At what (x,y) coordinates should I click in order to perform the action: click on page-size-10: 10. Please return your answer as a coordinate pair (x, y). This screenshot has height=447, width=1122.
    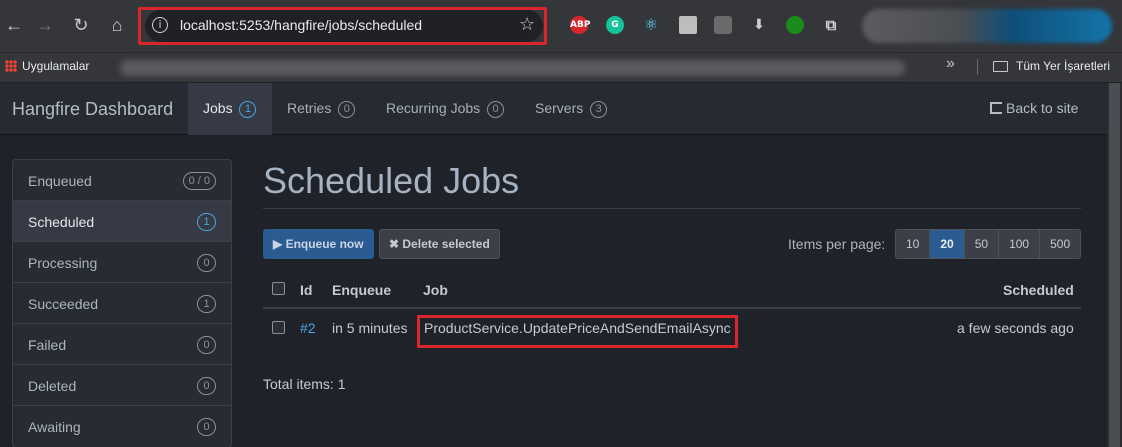
    Looking at the image, I should click on (913, 244).